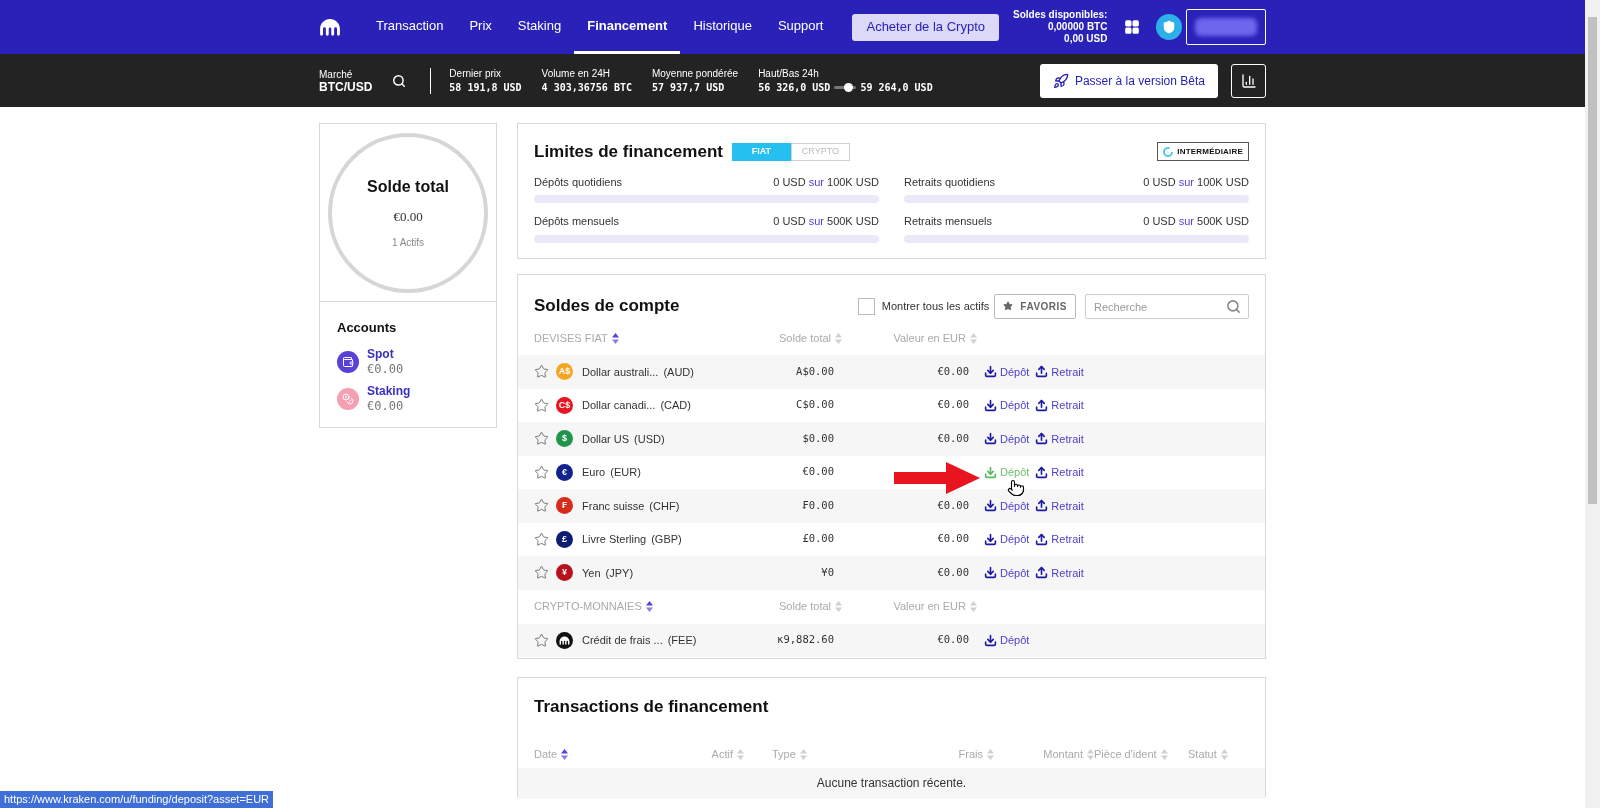  I want to click on currency-code: (EUR), so click(625, 472).